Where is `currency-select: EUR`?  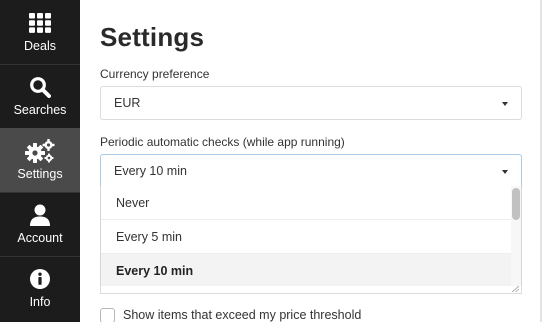
currency-select: EUR is located at coordinates (311, 103).